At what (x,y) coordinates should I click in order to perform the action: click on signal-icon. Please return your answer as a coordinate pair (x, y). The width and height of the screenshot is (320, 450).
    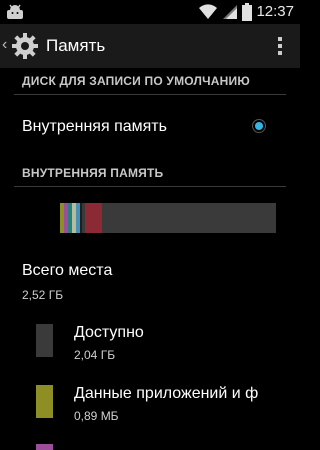
    Looking at the image, I should click on (230, 12).